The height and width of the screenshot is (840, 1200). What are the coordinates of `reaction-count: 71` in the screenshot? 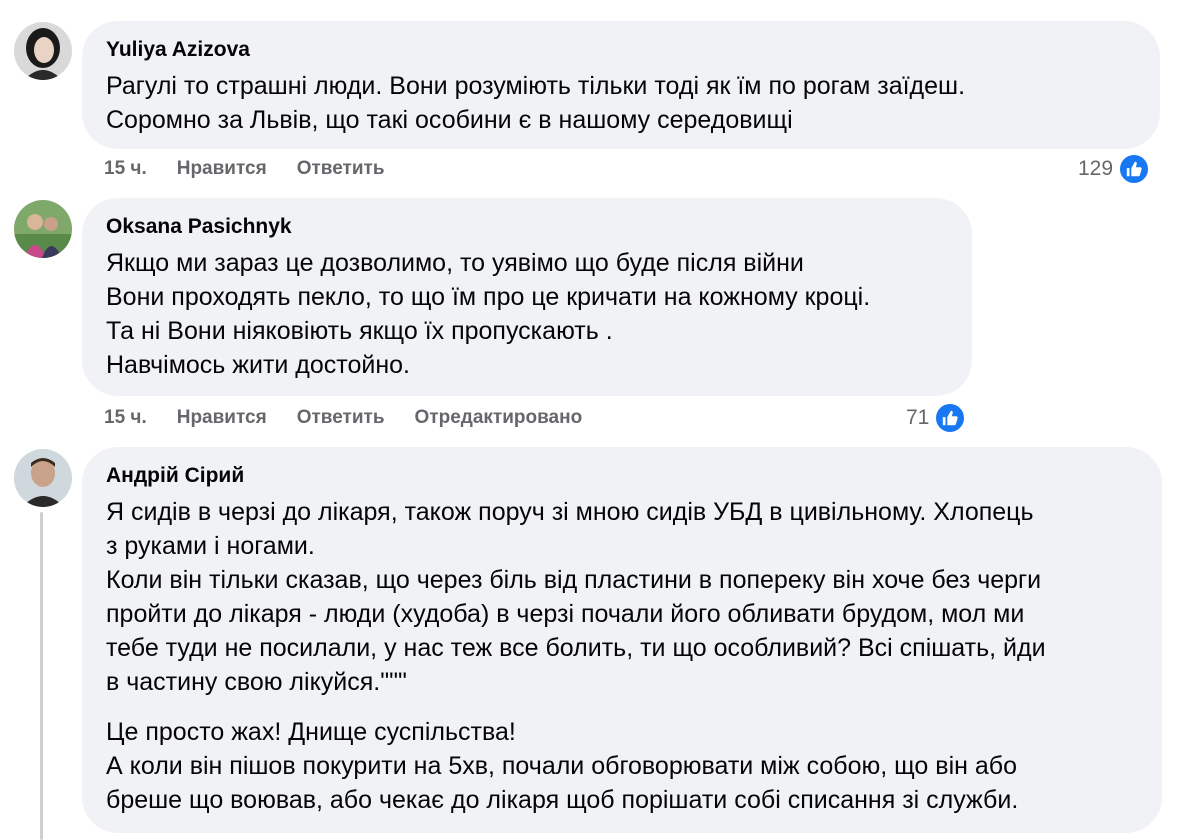 It's located at (918, 417).